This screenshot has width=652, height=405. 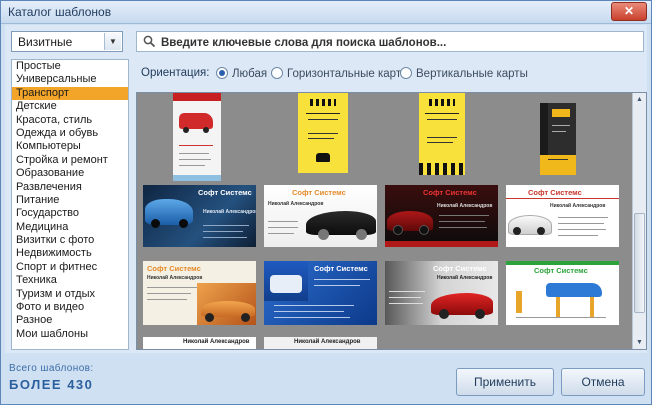 I want to click on close-icon: ✕, so click(x=629, y=11).